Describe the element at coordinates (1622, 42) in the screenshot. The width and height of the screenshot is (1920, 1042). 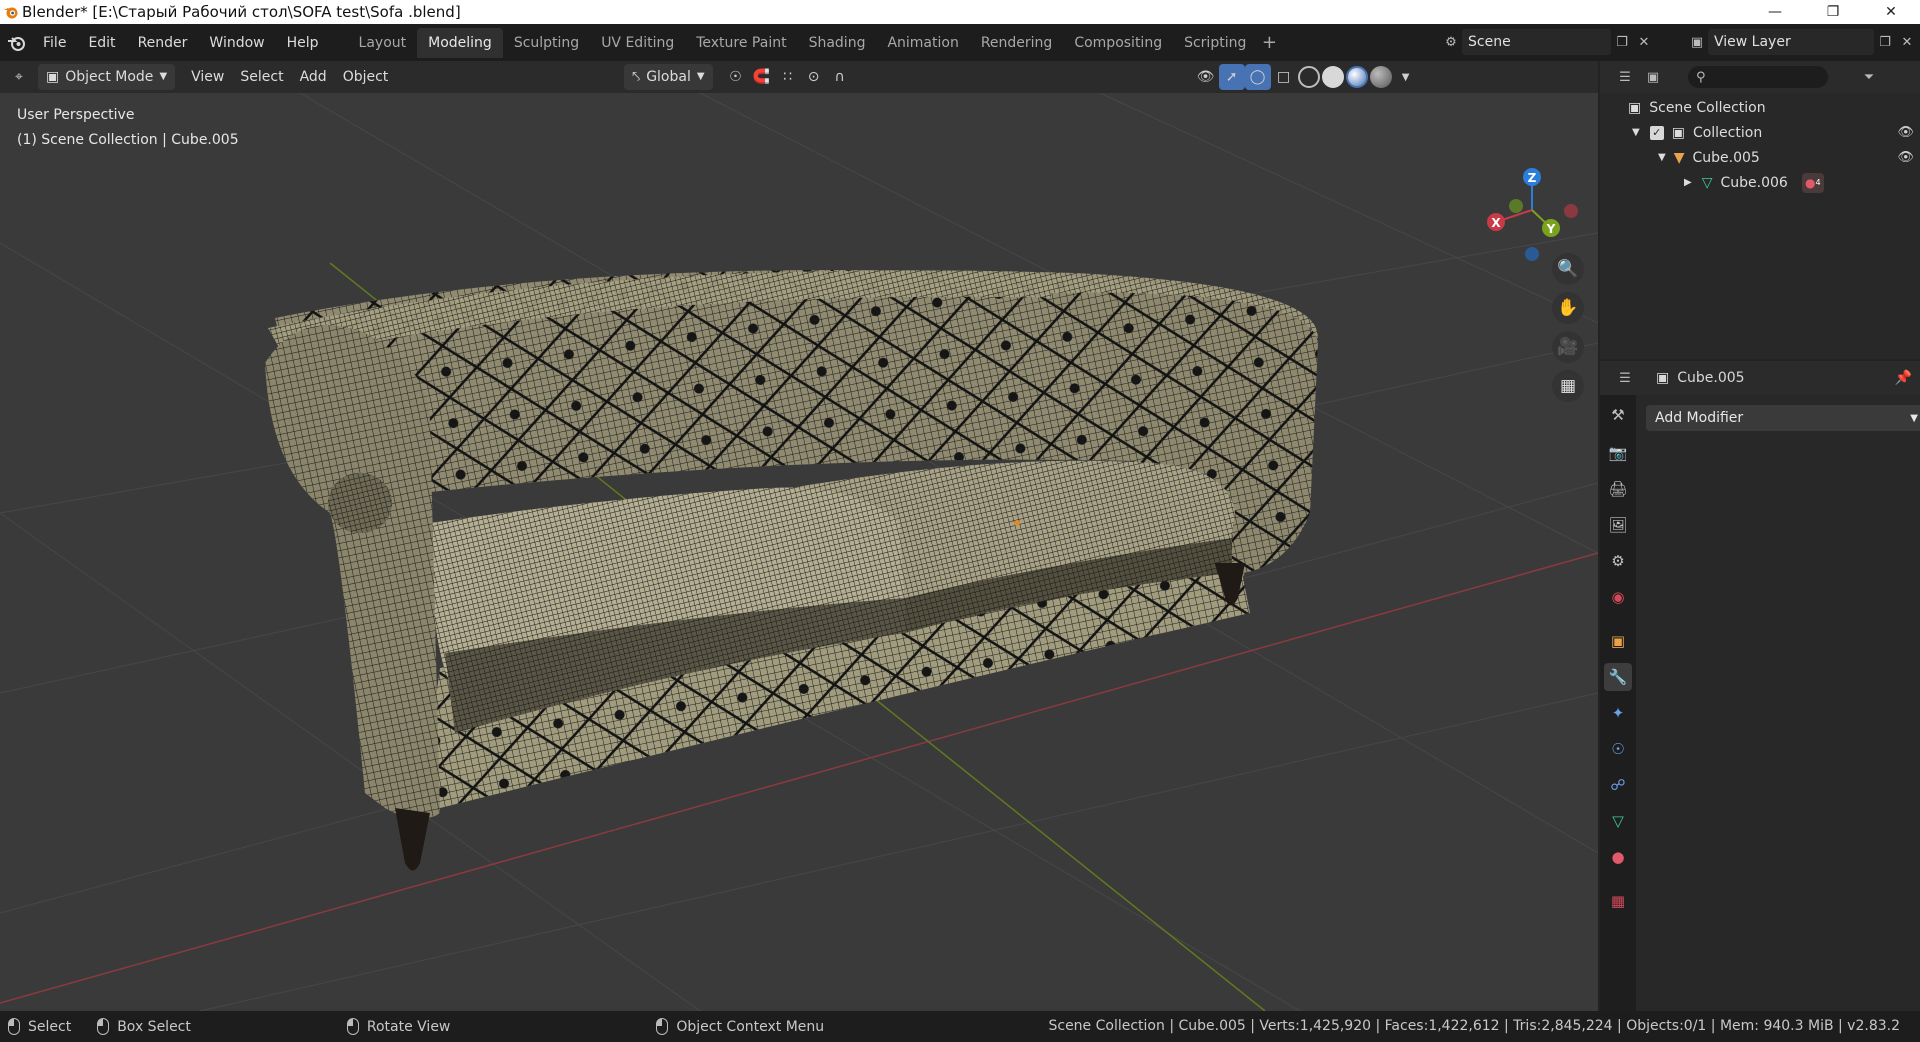
I see `new-scene-icon: ❐` at that location.